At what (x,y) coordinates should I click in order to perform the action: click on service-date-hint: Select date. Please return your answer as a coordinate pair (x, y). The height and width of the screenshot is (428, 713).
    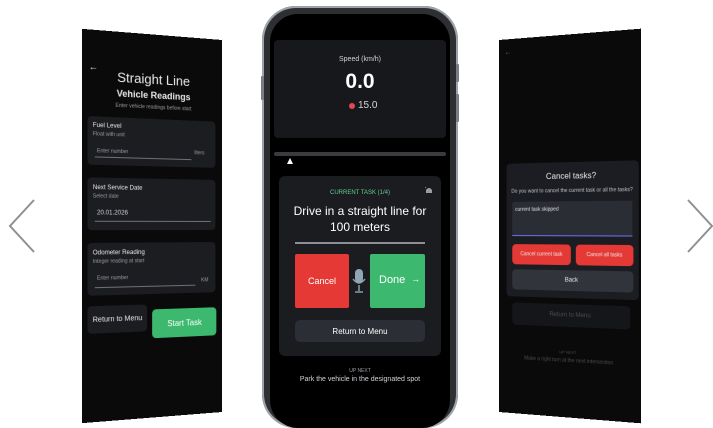
    Looking at the image, I should click on (105, 196).